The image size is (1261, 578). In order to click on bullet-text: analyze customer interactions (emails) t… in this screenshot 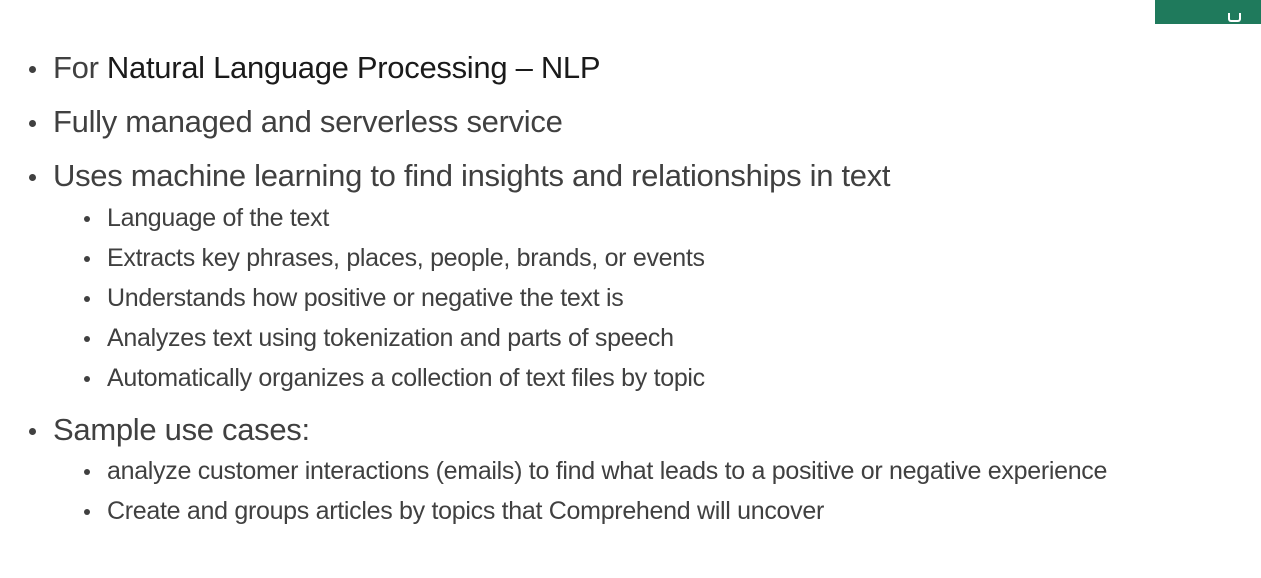, I will do `click(607, 471)`.